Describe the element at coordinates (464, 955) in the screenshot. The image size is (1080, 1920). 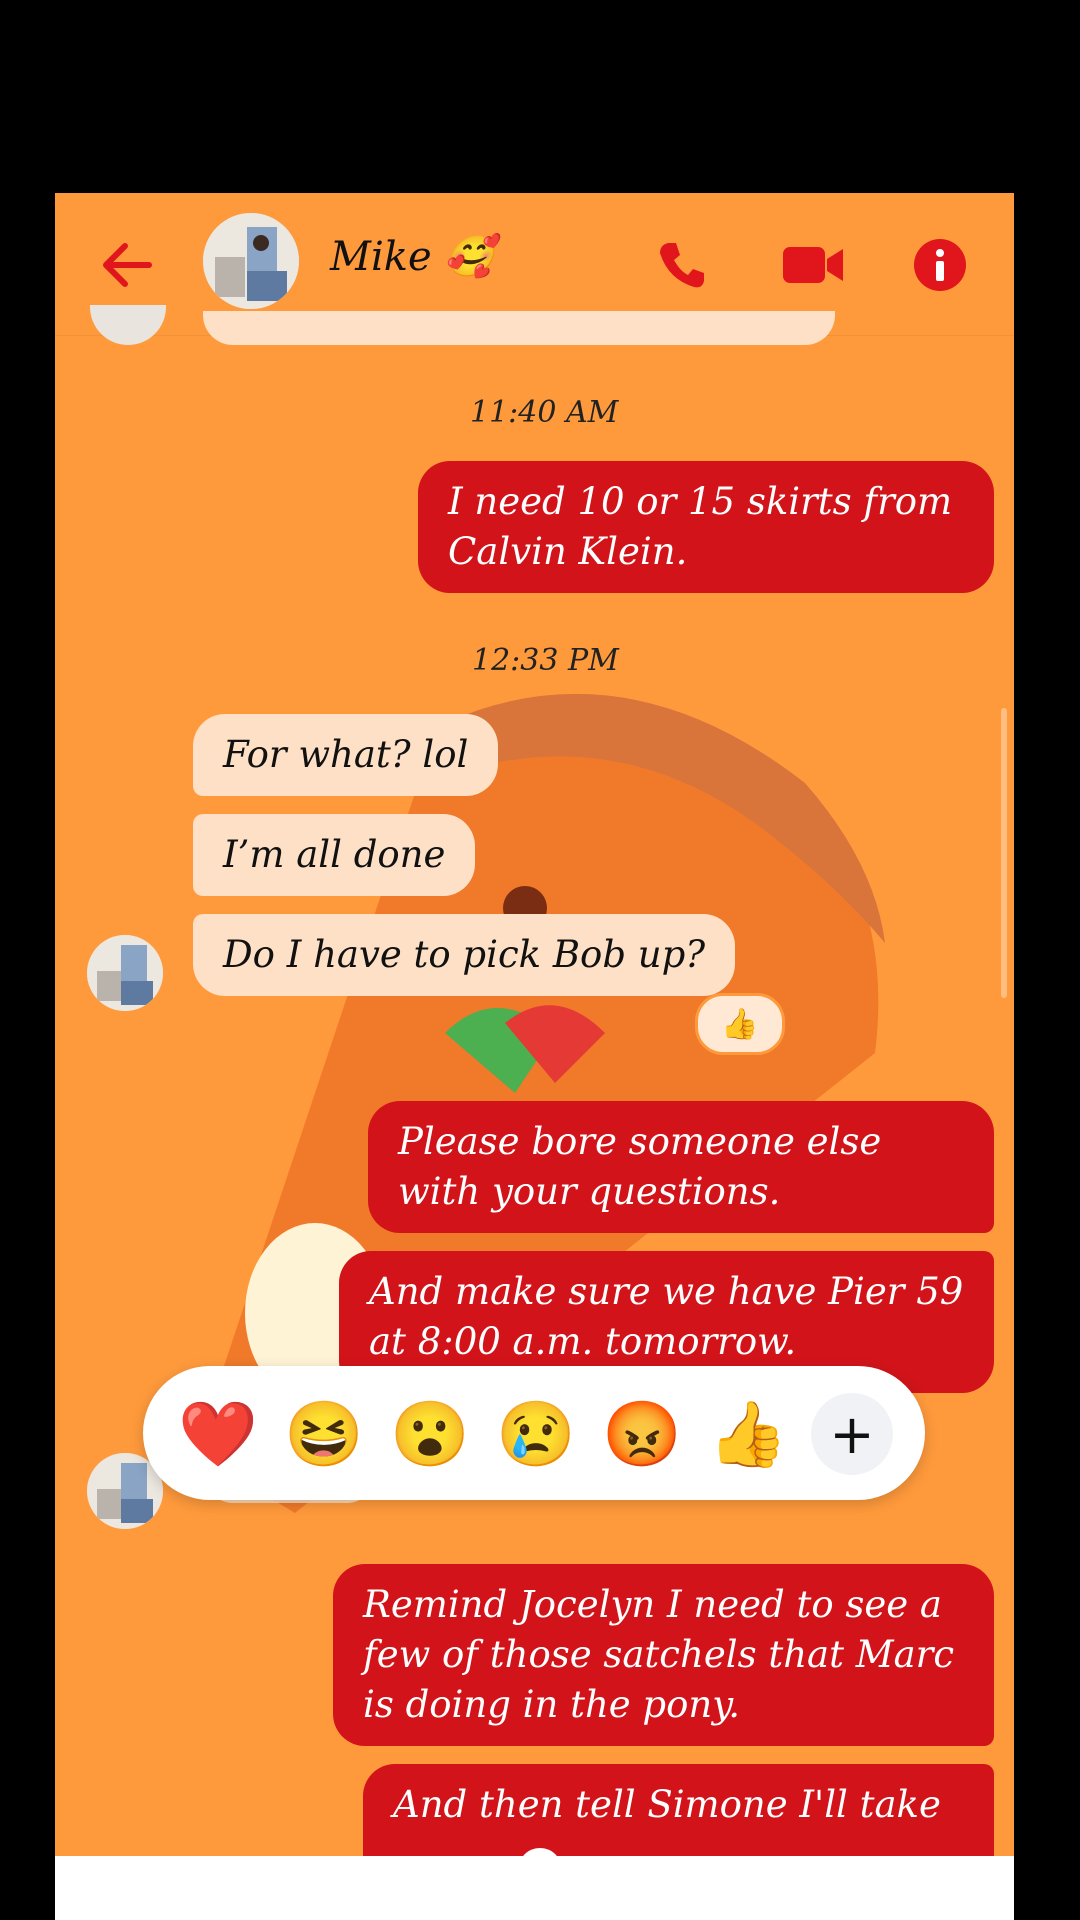
I see `message-bubble-incoming: Do I have to pick Bob up?` at that location.